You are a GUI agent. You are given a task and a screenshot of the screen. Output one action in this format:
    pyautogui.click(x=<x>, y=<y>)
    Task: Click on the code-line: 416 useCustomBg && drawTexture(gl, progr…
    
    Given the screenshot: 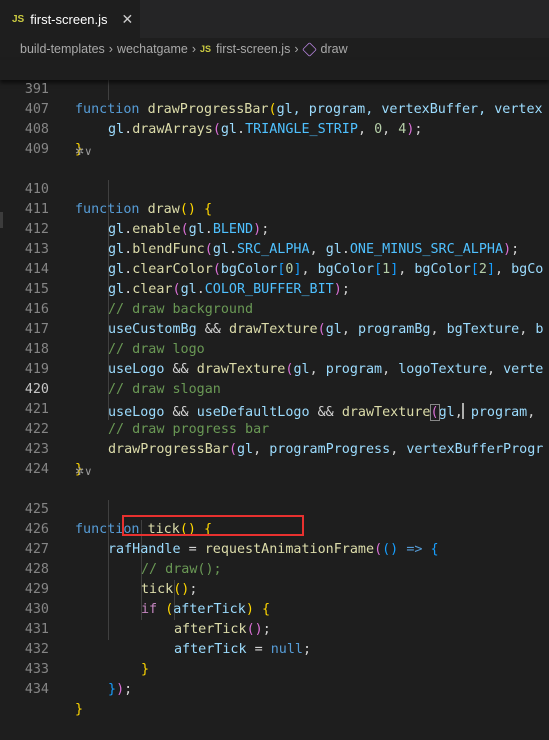 What is the action you would take?
    pyautogui.click(x=274, y=308)
    